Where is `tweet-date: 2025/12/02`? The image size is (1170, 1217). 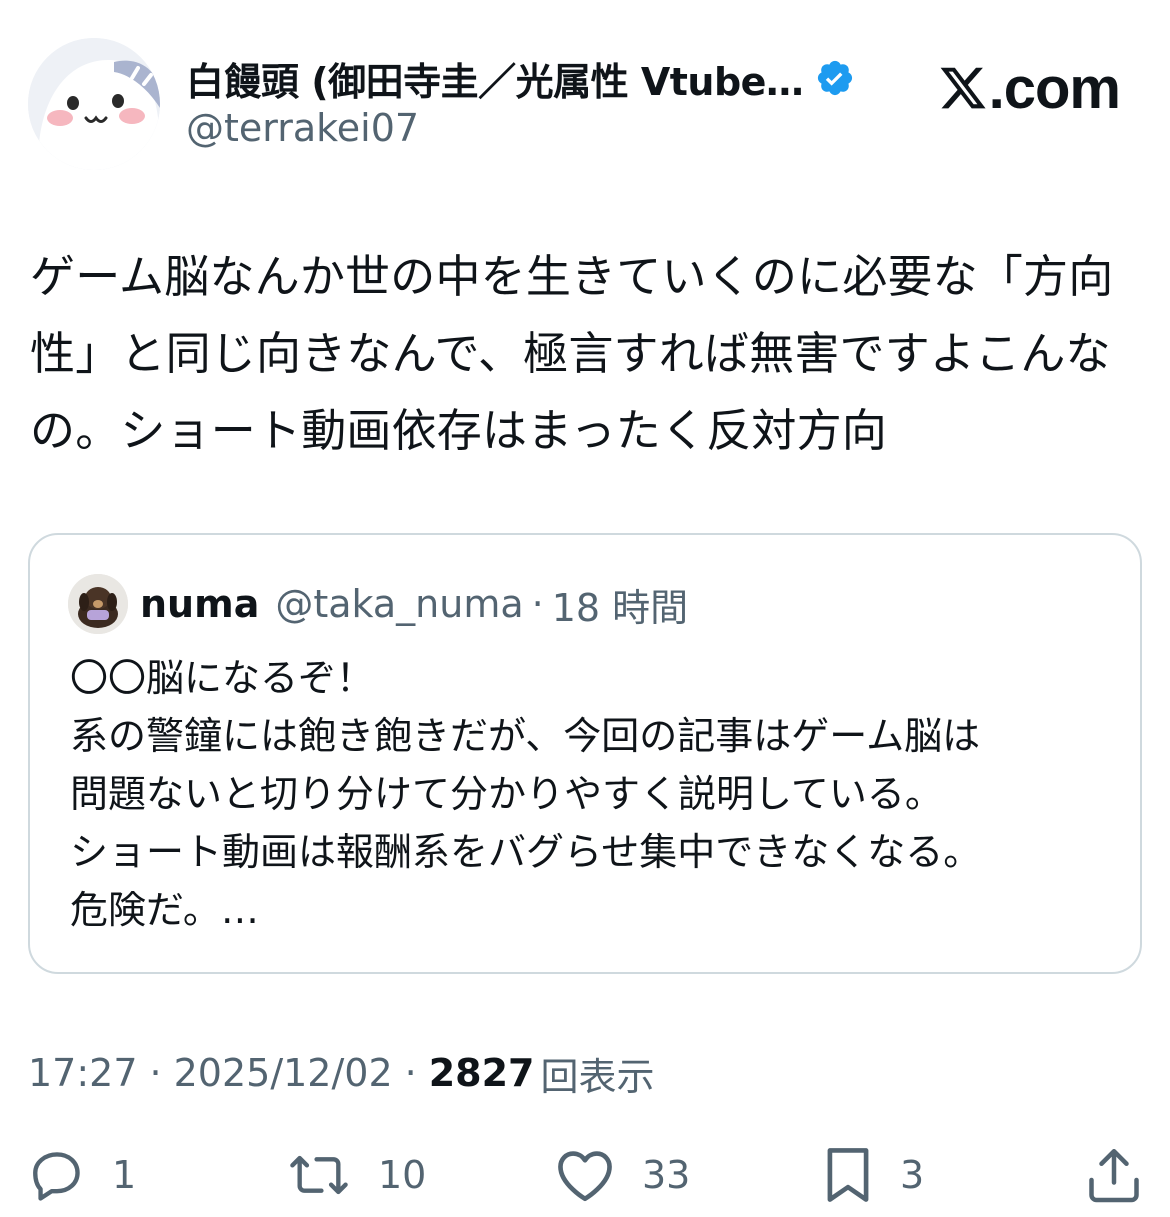 tweet-date: 2025/12/02 is located at coordinates (283, 1073).